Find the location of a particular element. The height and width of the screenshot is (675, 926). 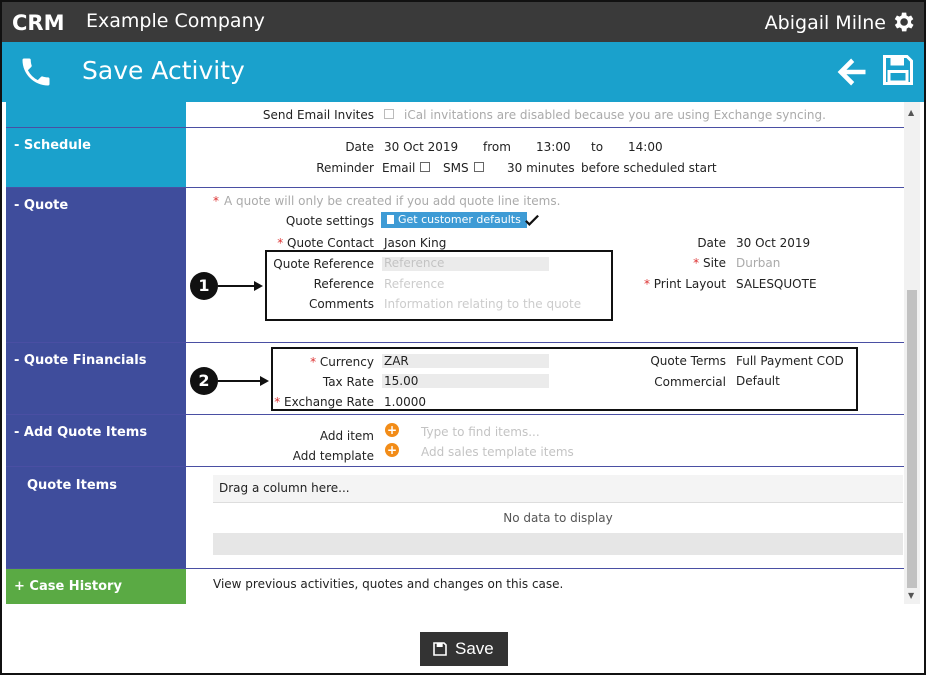

quote-contact-label: * Quote Contact is located at coordinates (274, 243).